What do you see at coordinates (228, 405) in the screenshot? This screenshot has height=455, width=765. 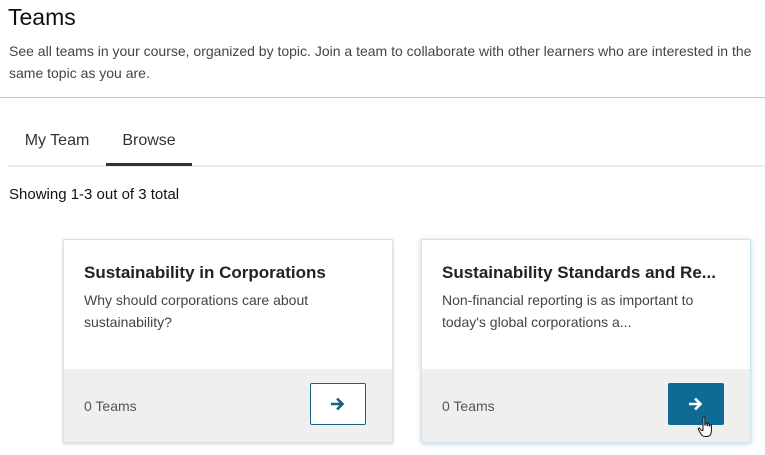 I see `topic-card-footer: 0 Teams` at bounding box center [228, 405].